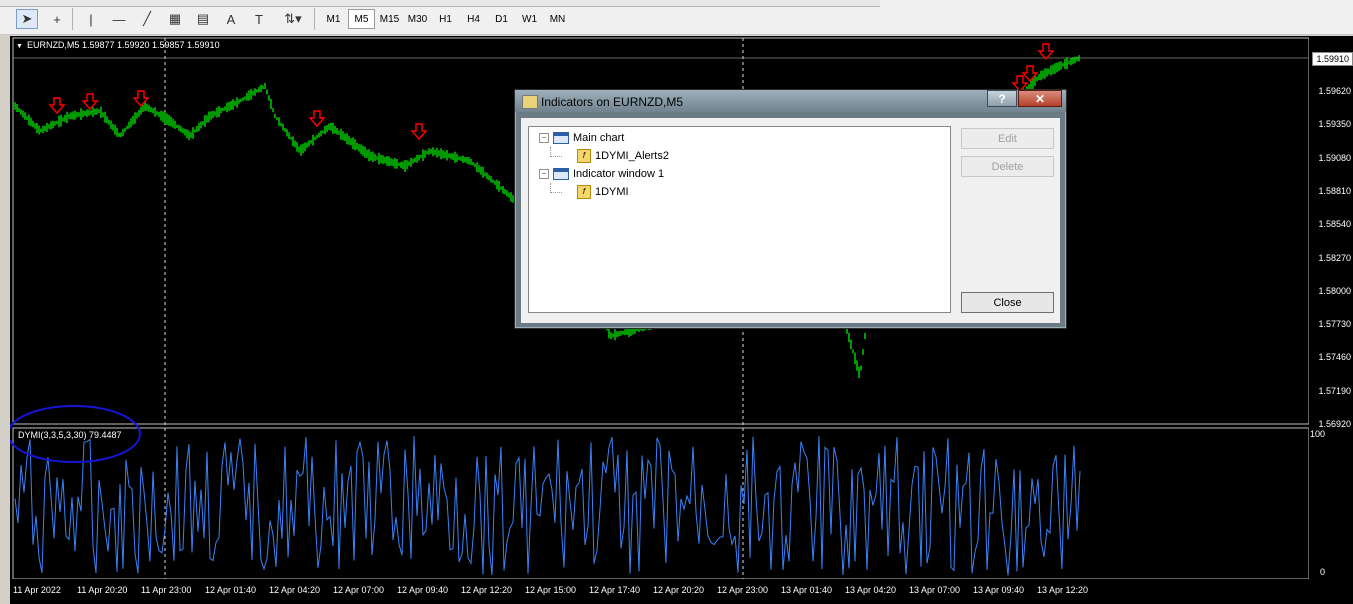 The image size is (1353, 604). What do you see at coordinates (259, 19) in the screenshot?
I see `label-icon: T` at bounding box center [259, 19].